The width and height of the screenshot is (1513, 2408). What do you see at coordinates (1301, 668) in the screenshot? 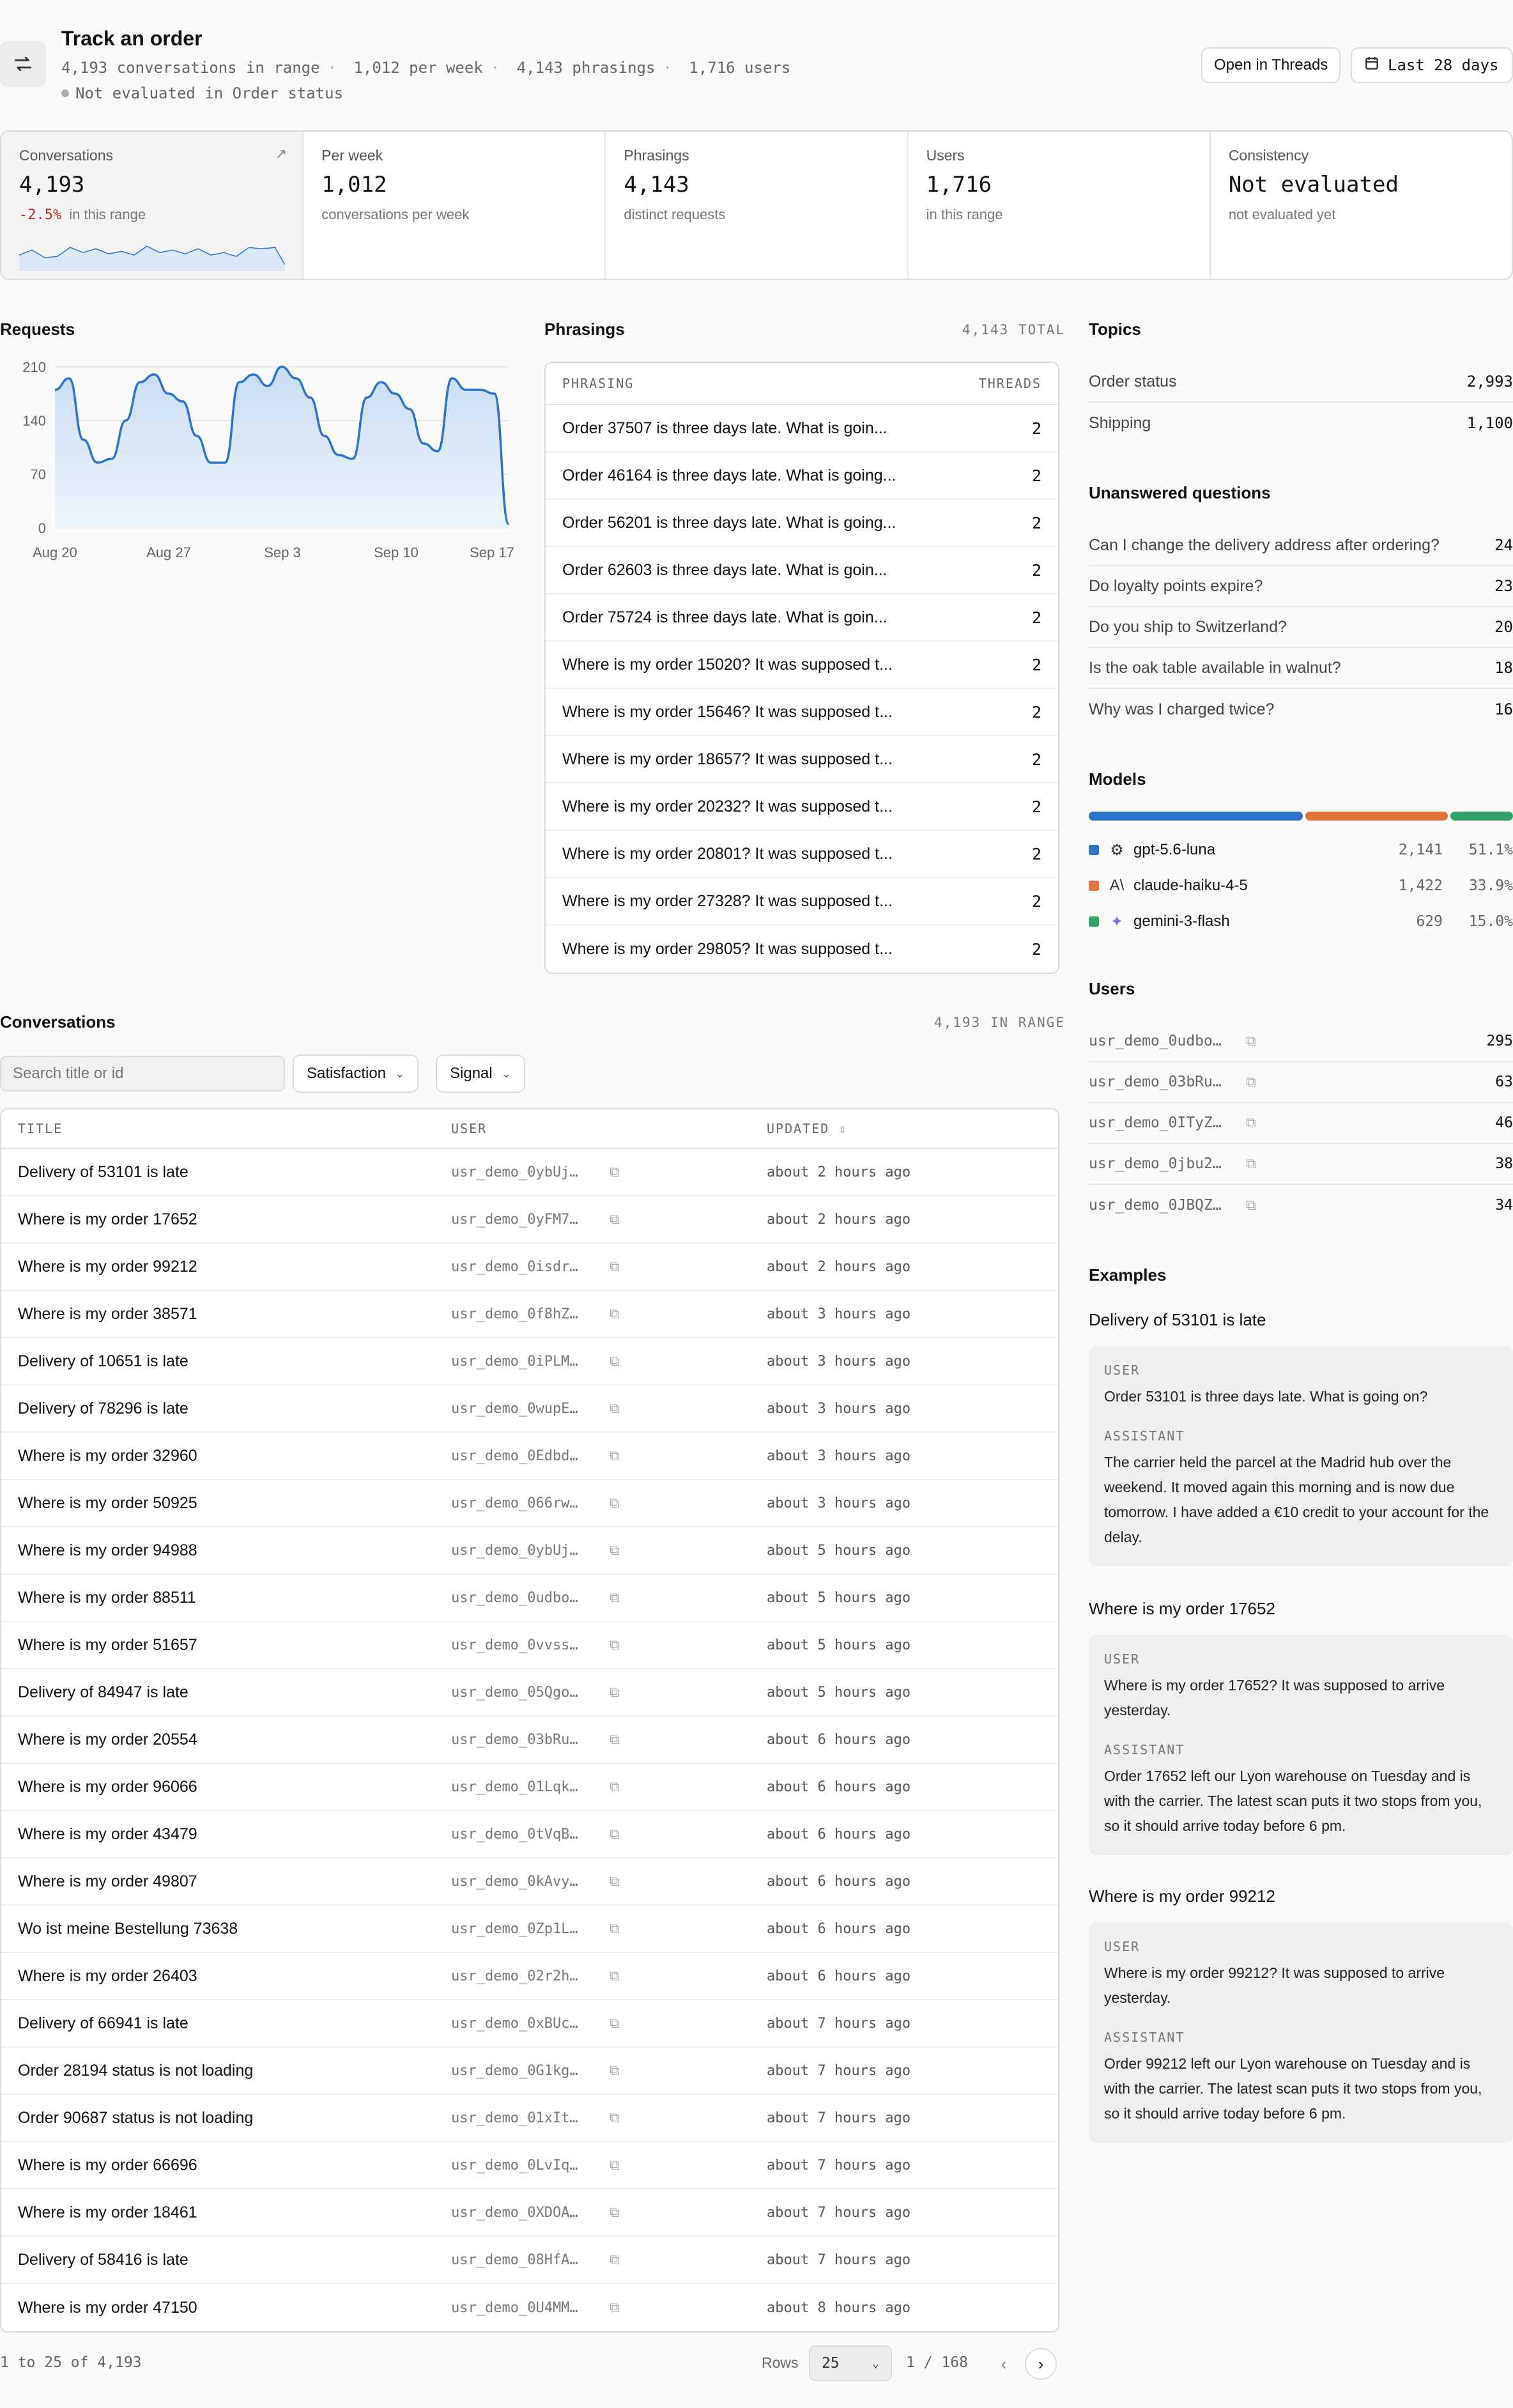
I see `unanswered-question-row: Is the oak table available in walnut? 18` at bounding box center [1301, 668].